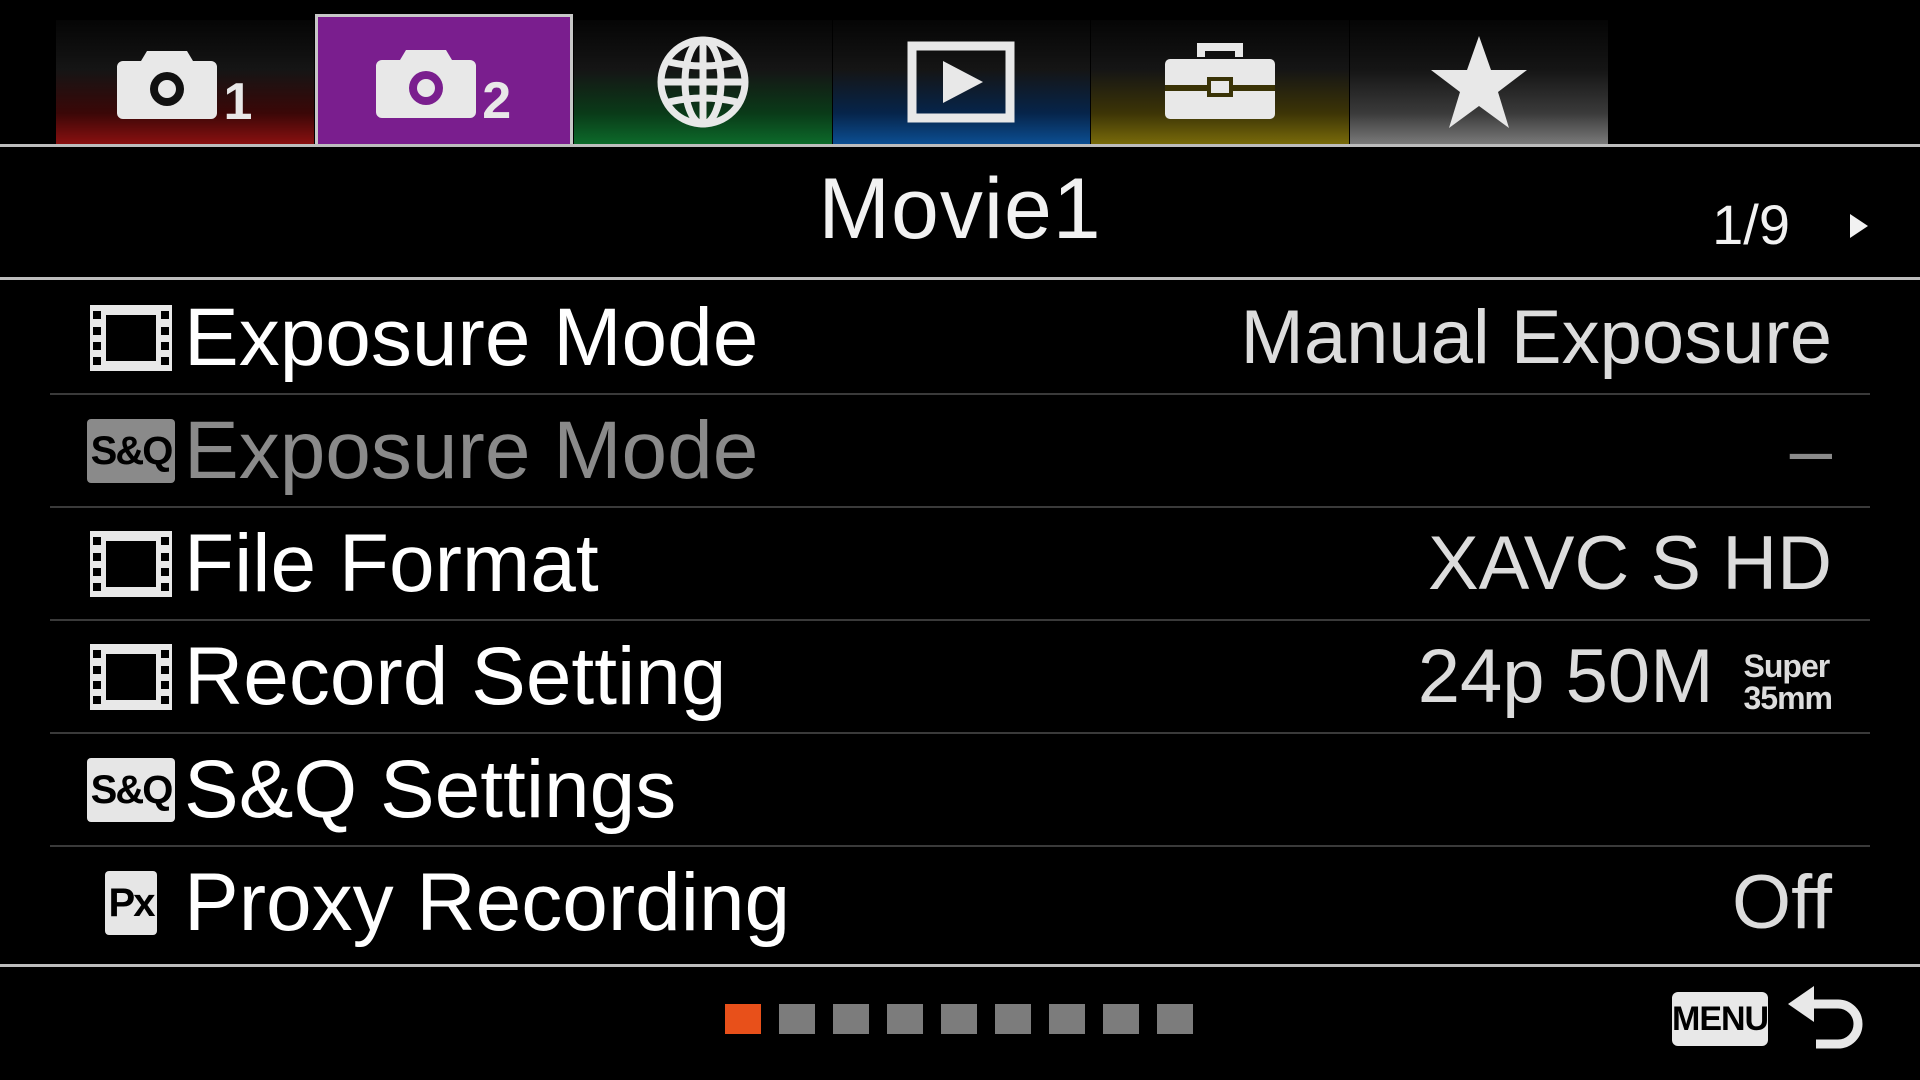 The image size is (1920, 1080). I want to click on tab-bar: 1 2, so click(832, 79).